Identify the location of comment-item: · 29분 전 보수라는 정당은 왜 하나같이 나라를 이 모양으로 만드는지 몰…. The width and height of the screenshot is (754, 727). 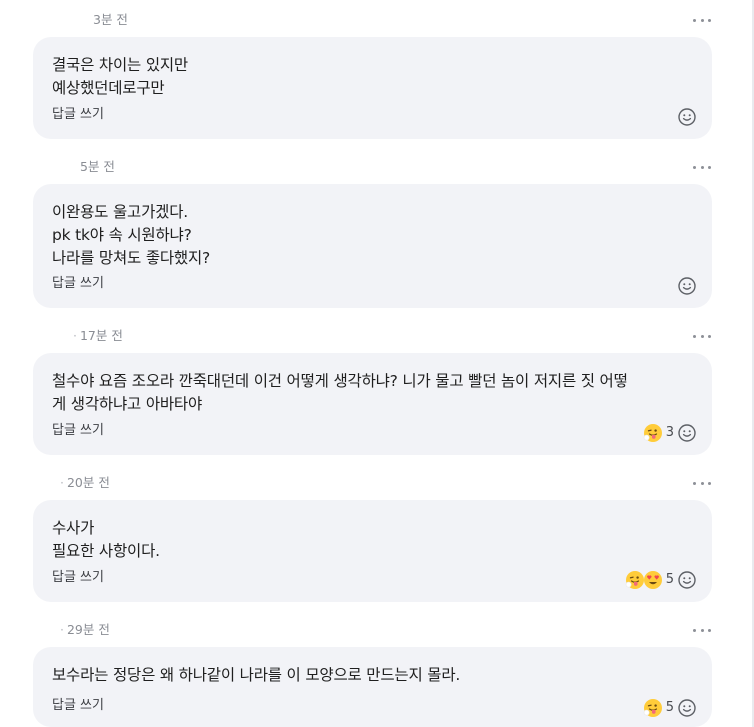
(376, 673).